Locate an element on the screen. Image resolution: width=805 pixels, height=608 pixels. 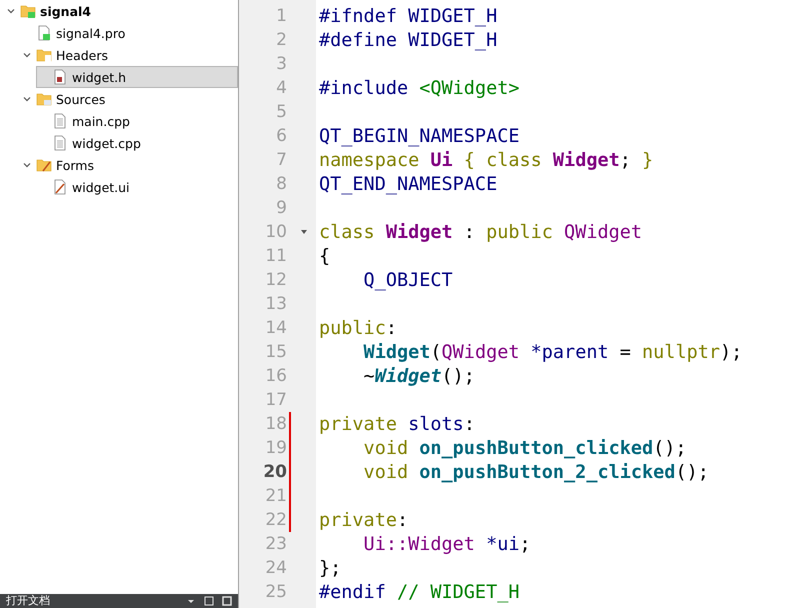
code-line: #ifndef WIDGET_H is located at coordinates (408, 16).